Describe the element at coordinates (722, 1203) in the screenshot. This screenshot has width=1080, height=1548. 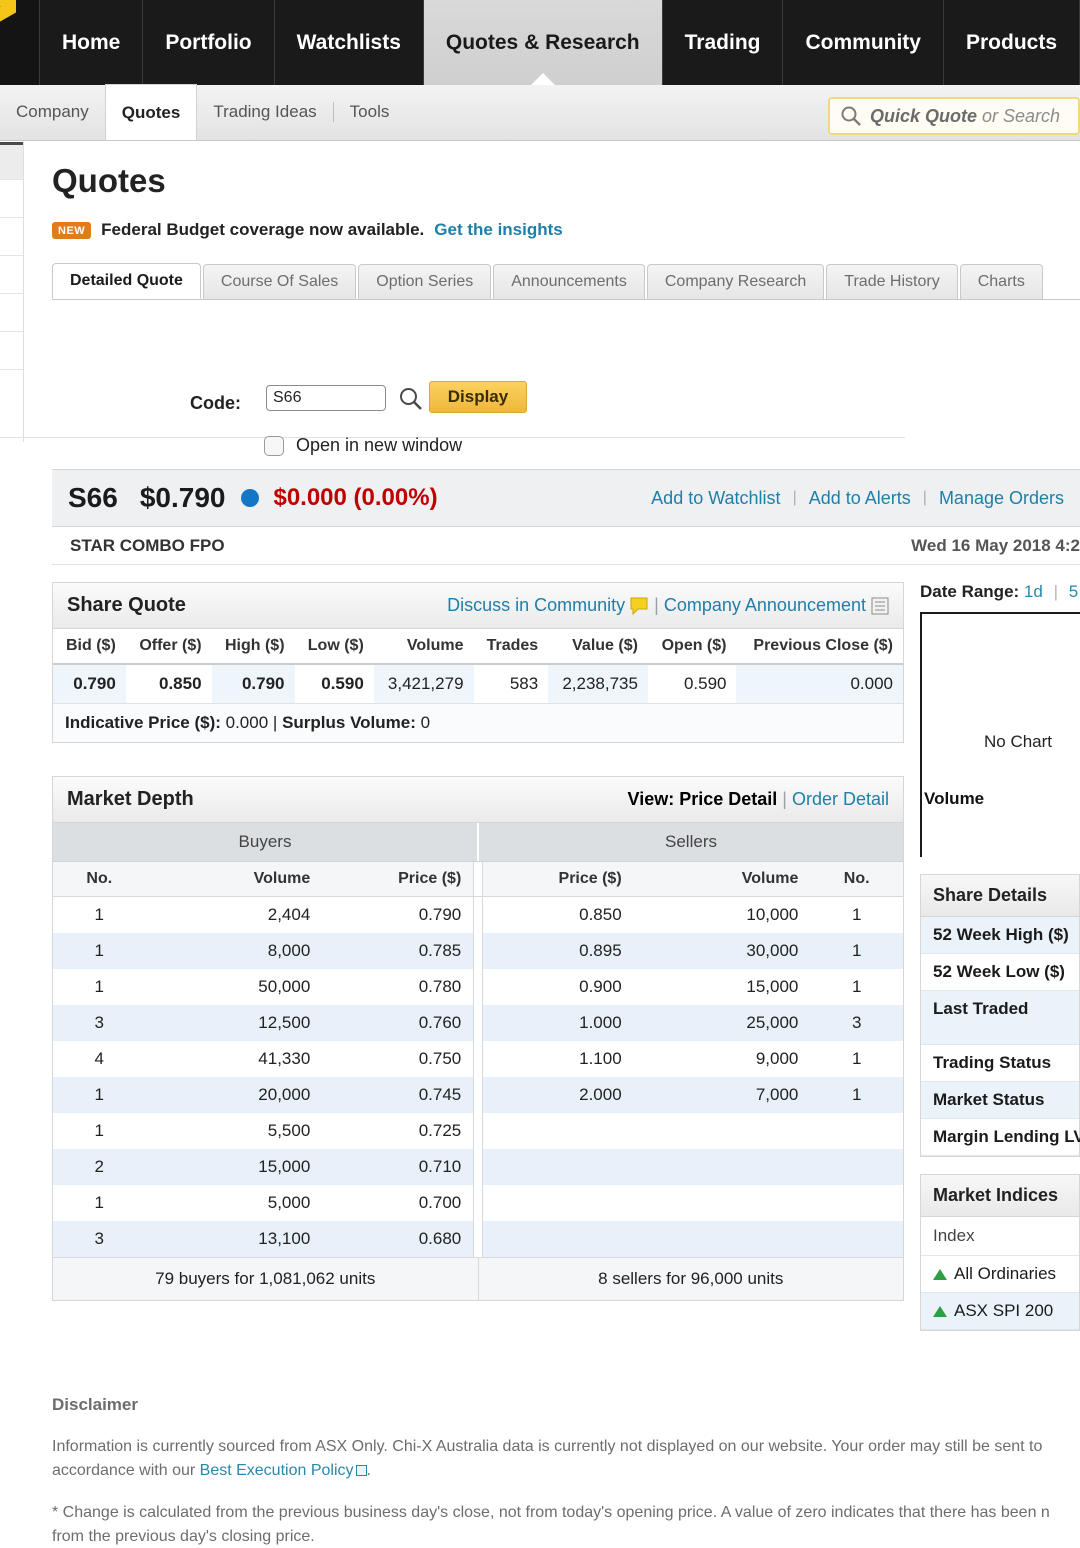
I see `cell-seller-volume` at that location.